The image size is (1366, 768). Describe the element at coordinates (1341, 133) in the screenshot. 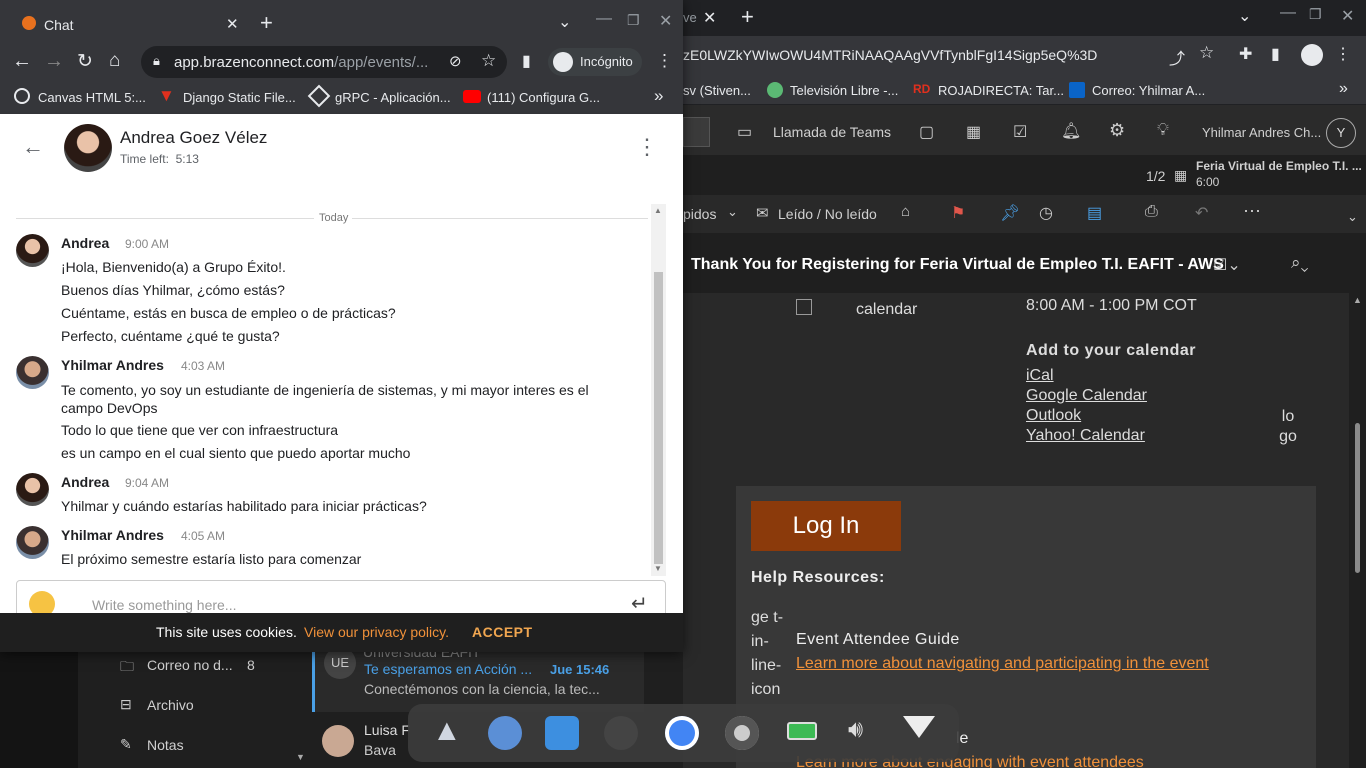

I see `outlook-avatar: Y` at that location.